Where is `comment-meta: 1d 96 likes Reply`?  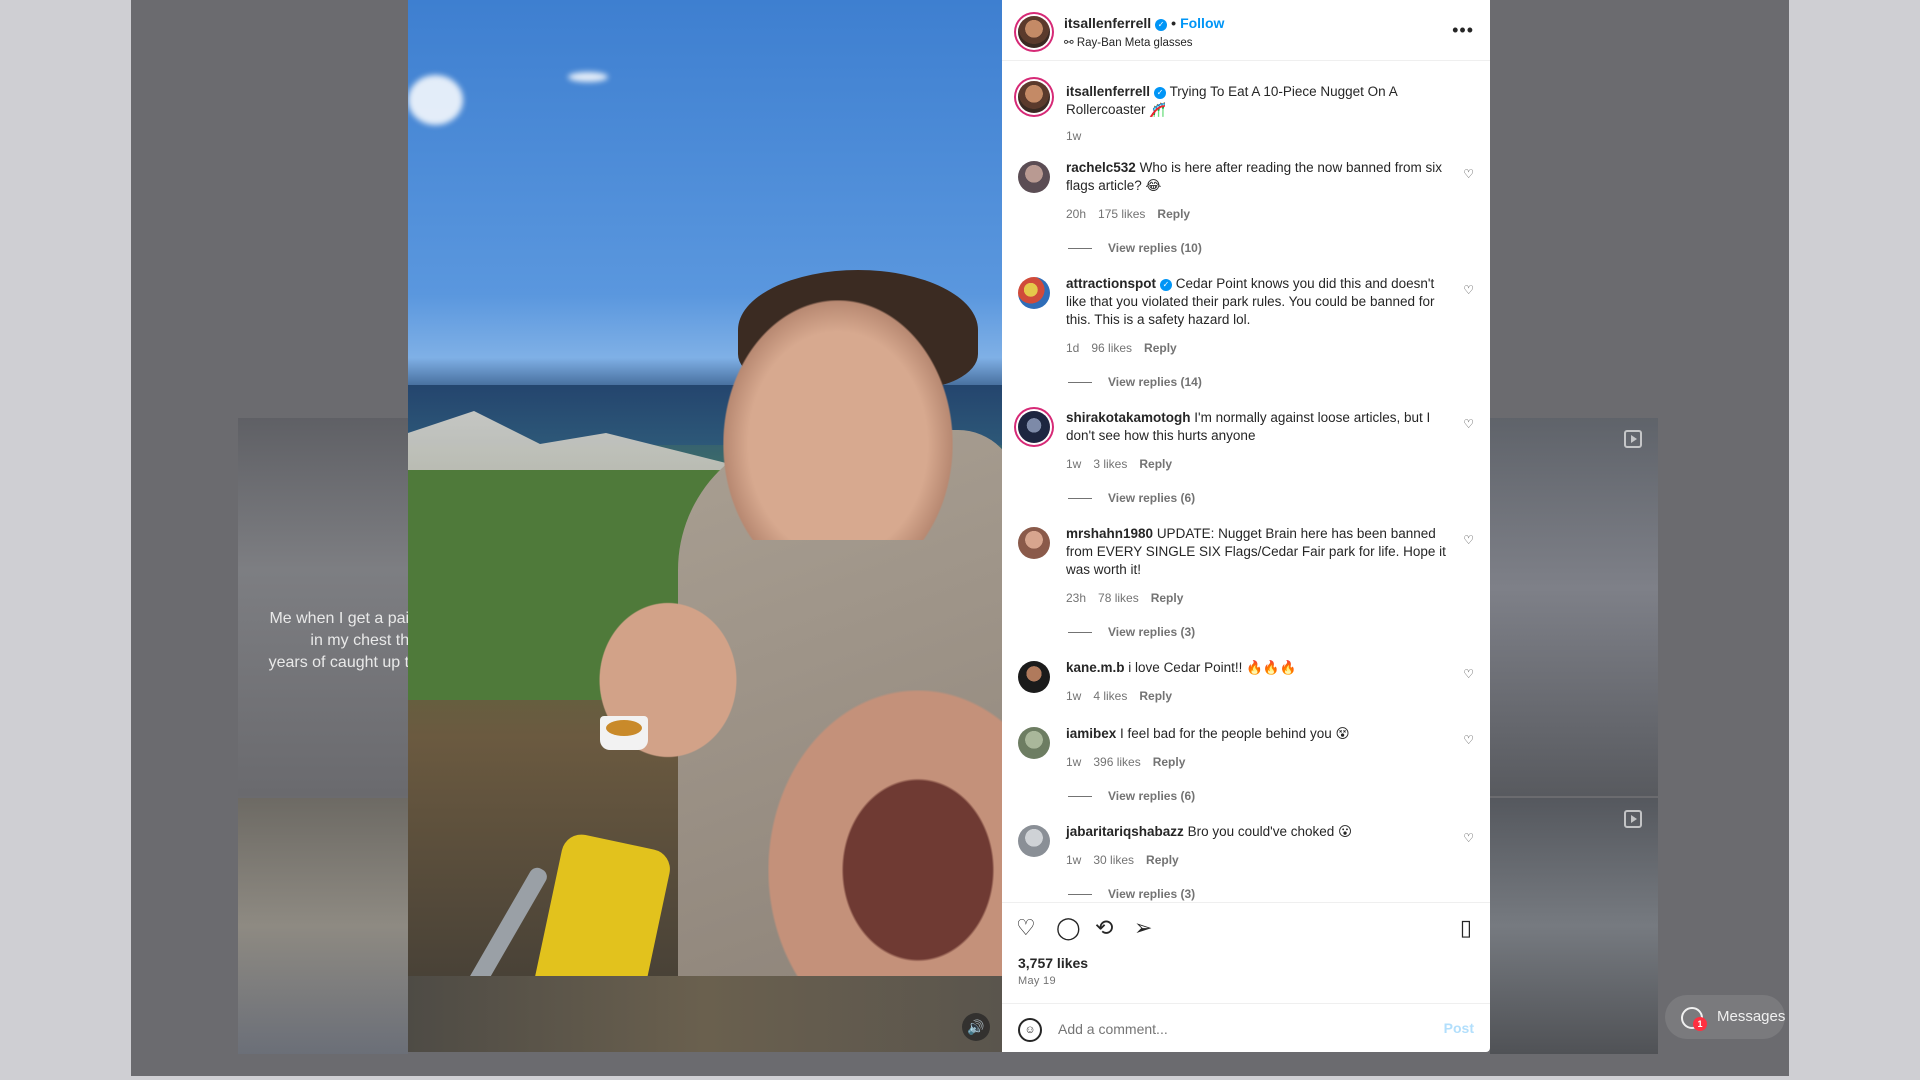 comment-meta: 1d 96 likes Reply is located at coordinates (1127, 348).